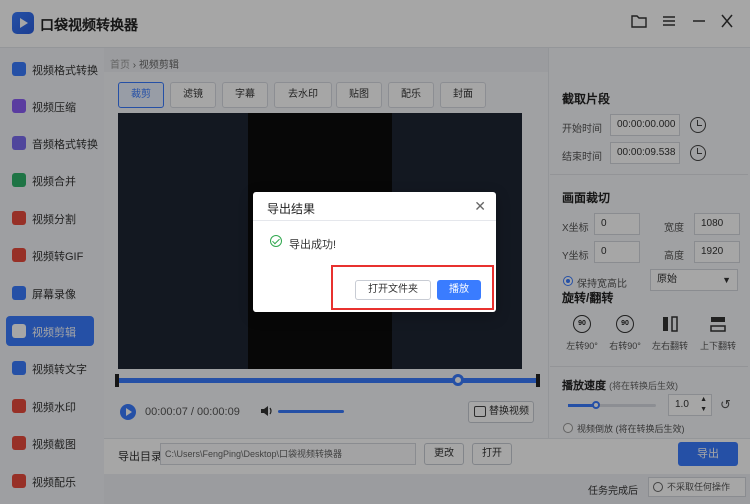  Describe the element at coordinates (291, 209) in the screenshot. I see `dialog-title: 导出结果` at that location.